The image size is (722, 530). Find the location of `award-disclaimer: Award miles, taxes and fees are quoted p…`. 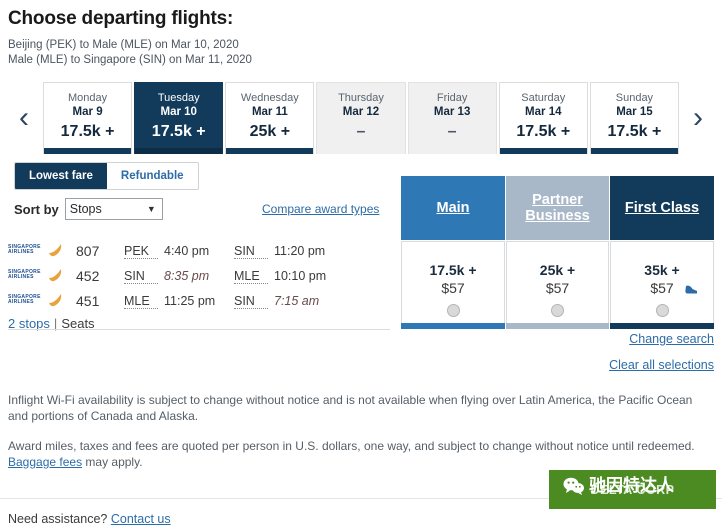

award-disclaimer: Award miles, taxes and fees are quoted p… is located at coordinates (353, 454).